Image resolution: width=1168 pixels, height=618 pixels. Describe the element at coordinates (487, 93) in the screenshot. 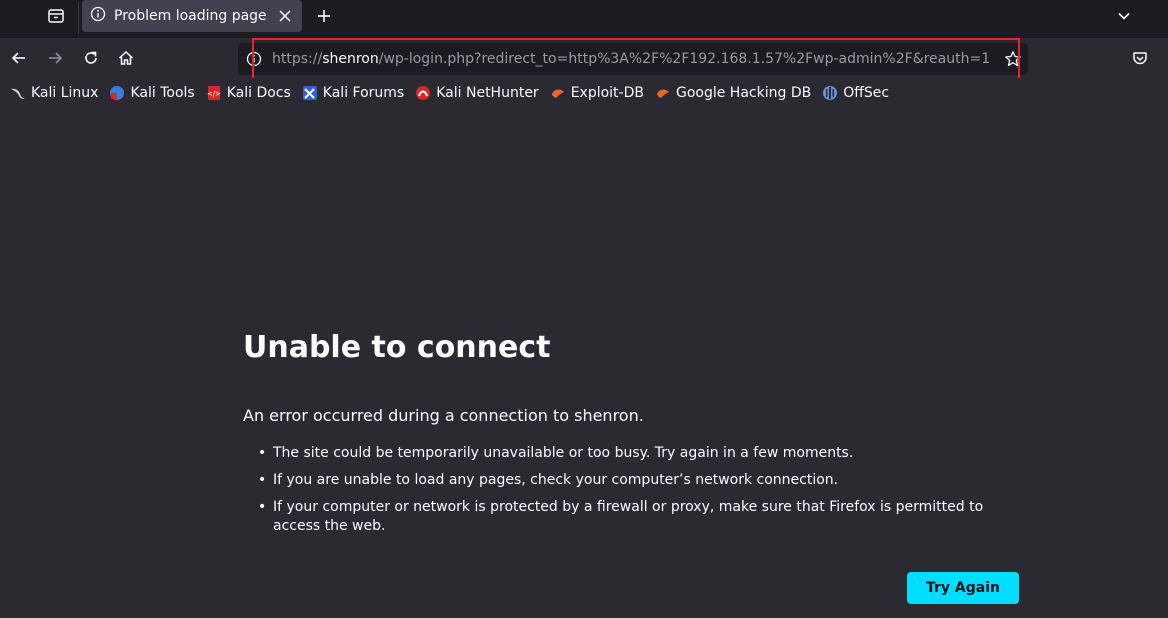

I see `bookmark-label: Kali NetHunter` at that location.